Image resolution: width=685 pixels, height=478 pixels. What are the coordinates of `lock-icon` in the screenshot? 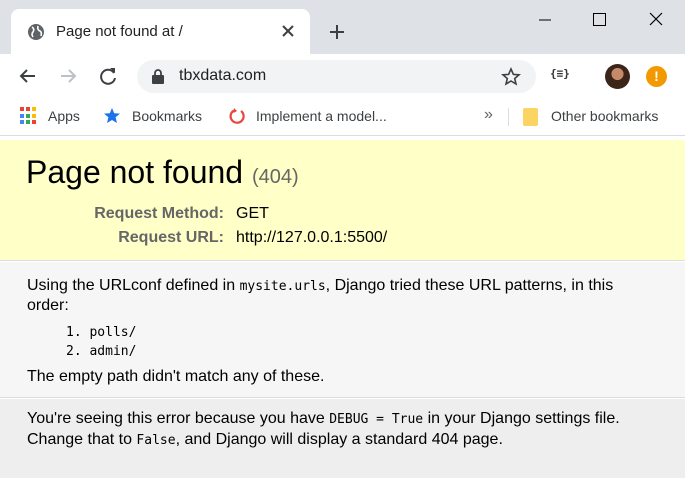 It's located at (158, 76).